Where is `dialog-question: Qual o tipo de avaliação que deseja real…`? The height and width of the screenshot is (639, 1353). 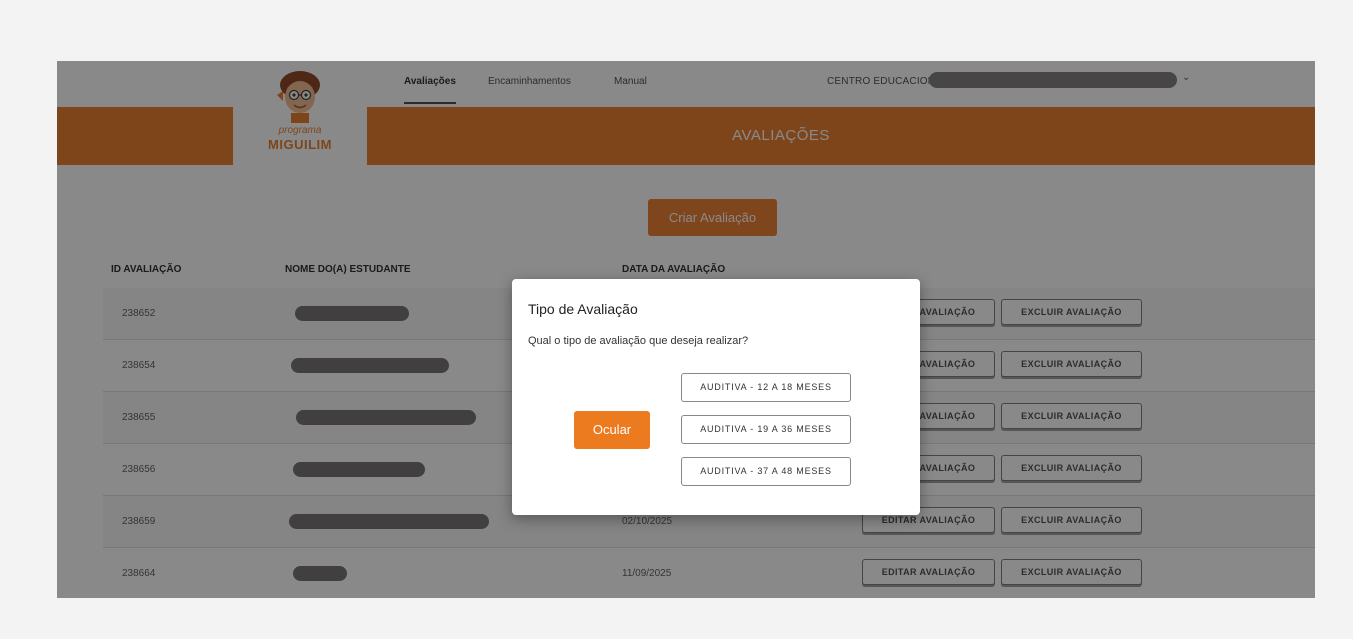
dialog-question: Qual o tipo de avaliação que deseja real… is located at coordinates (638, 341).